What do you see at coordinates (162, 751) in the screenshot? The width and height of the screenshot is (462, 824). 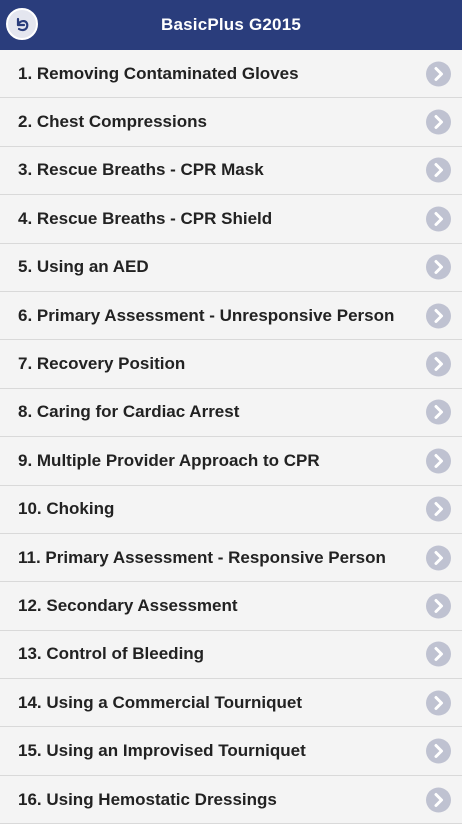 I see `list-item-label: 15. Using an Improvised Tourniquet` at bounding box center [162, 751].